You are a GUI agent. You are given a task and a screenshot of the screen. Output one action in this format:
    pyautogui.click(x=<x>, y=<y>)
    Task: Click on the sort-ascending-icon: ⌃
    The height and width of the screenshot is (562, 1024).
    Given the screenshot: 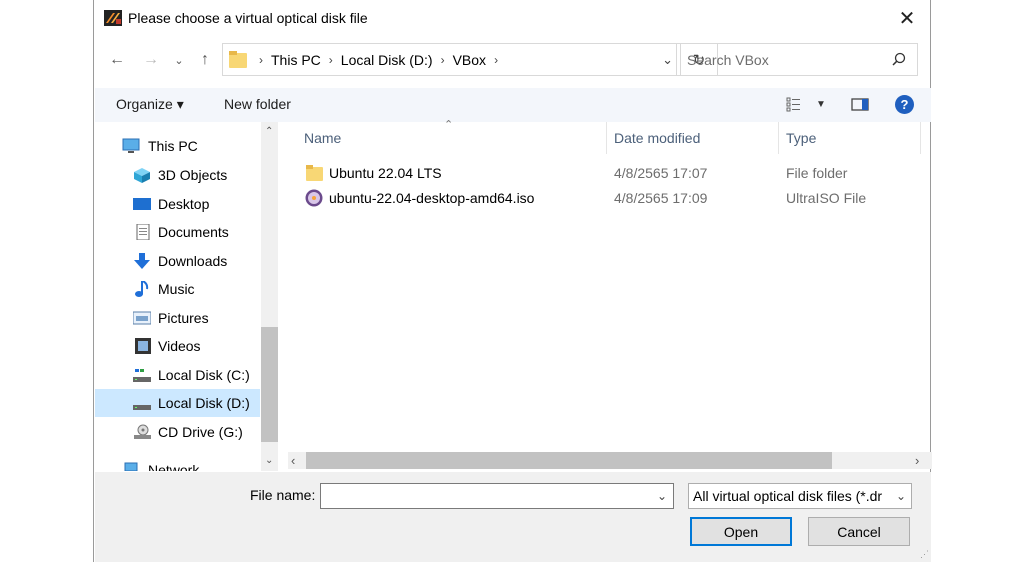 What is the action you would take?
    pyautogui.click(x=449, y=125)
    